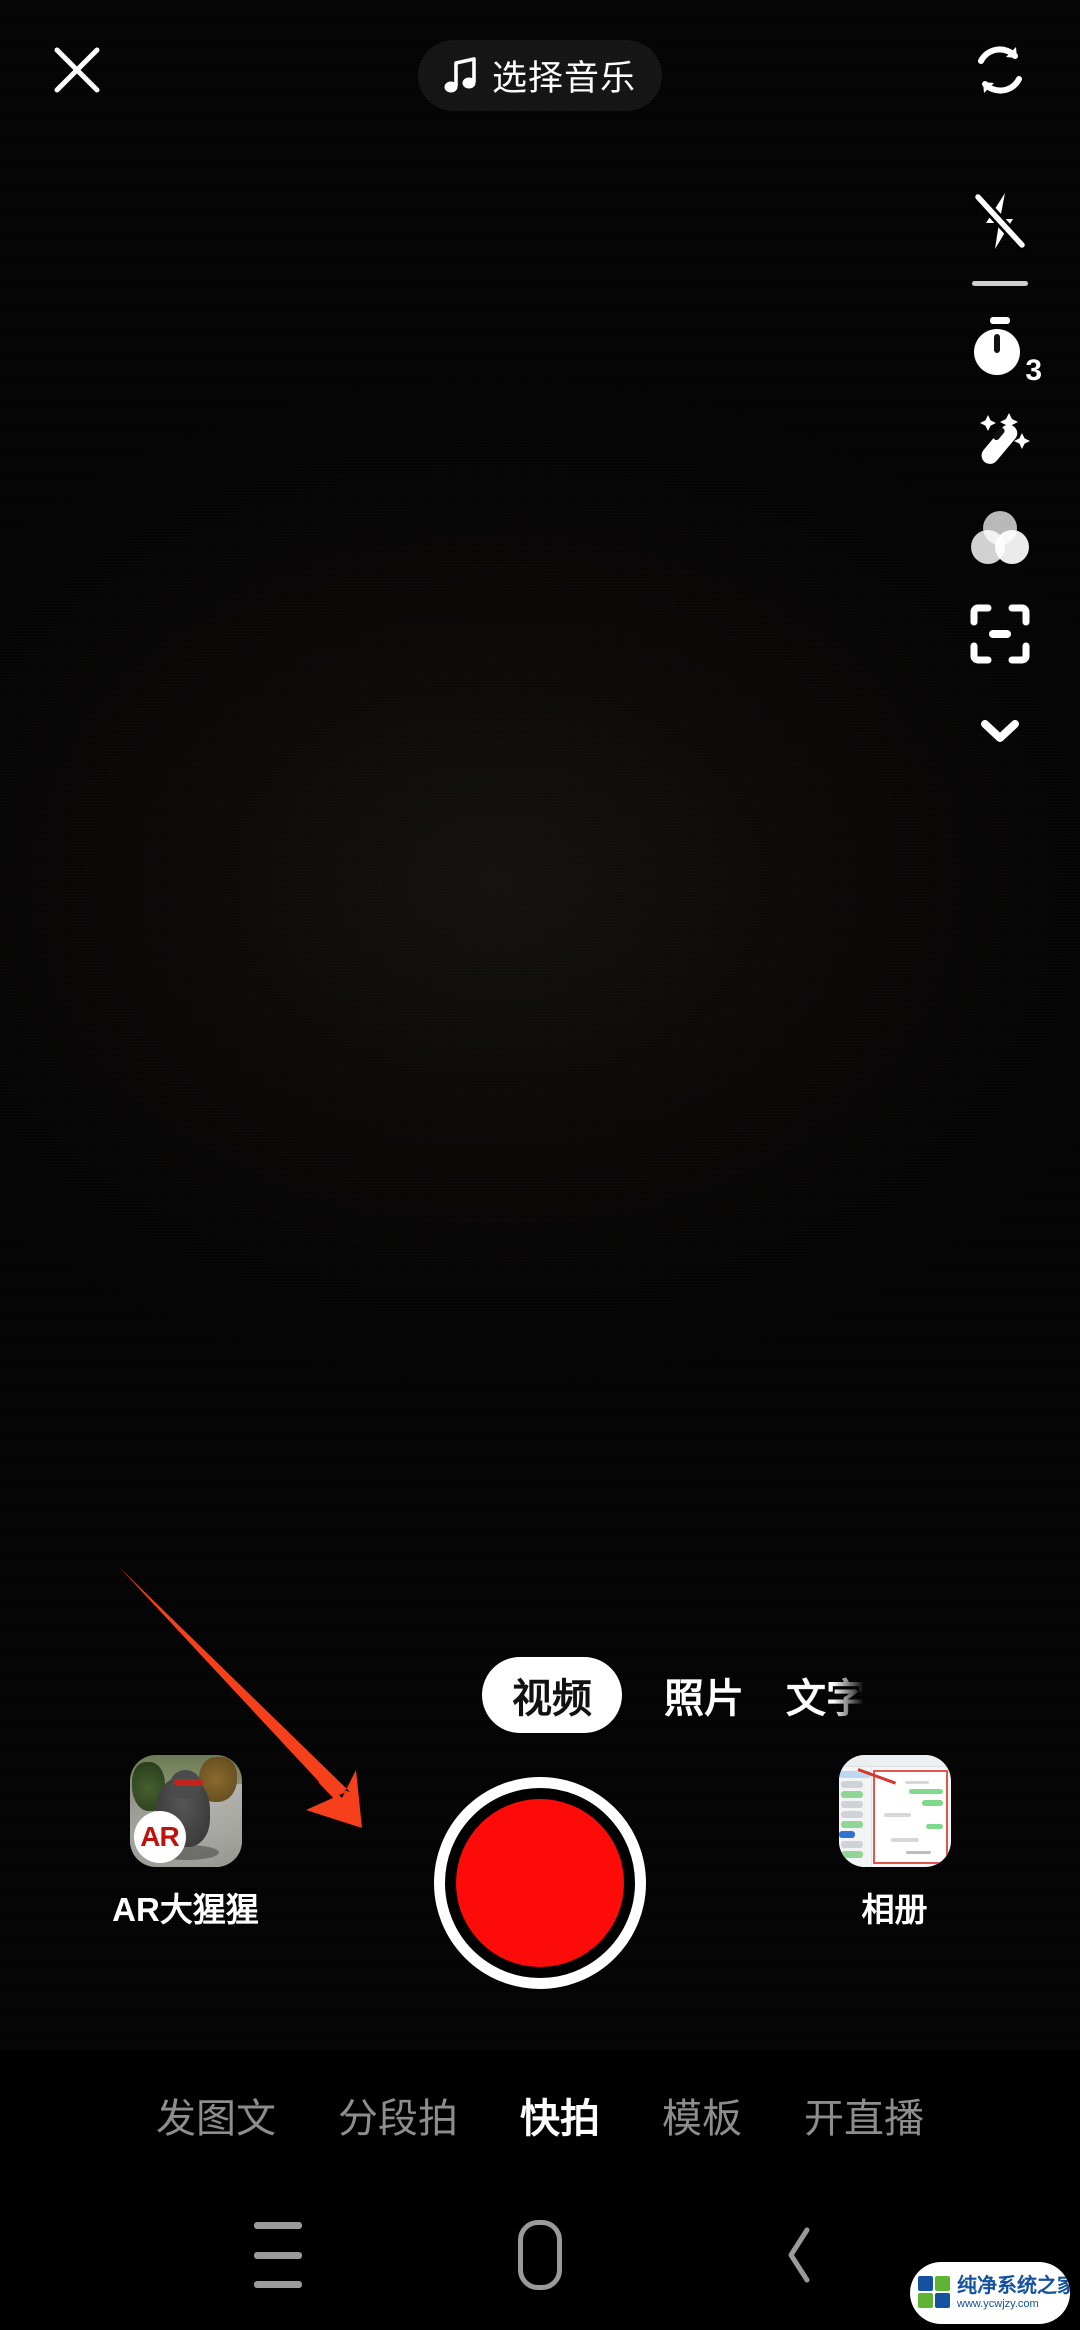  What do you see at coordinates (552, 1695) in the screenshot?
I see `mode-tab-video: 视频` at bounding box center [552, 1695].